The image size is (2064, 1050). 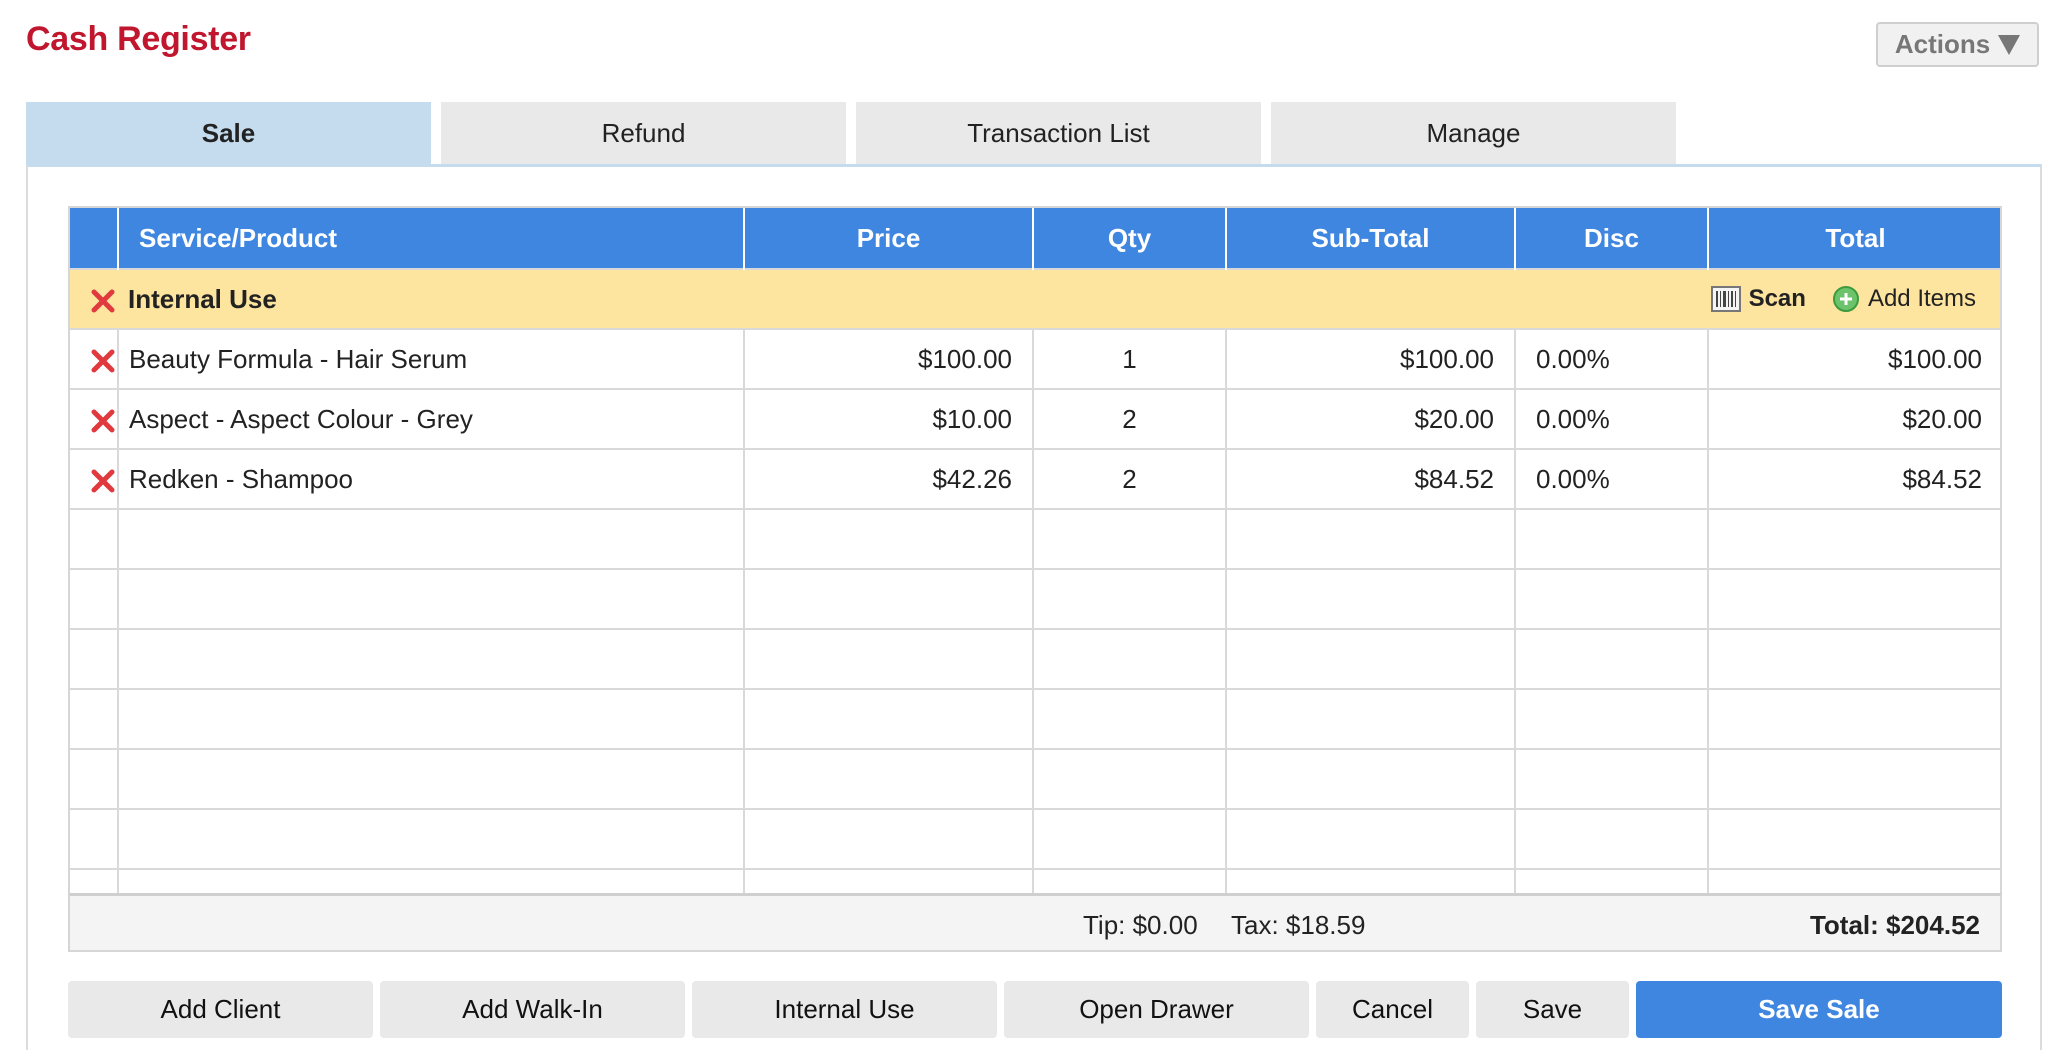 What do you see at coordinates (889, 478) in the screenshot?
I see `item-price: $42.26` at bounding box center [889, 478].